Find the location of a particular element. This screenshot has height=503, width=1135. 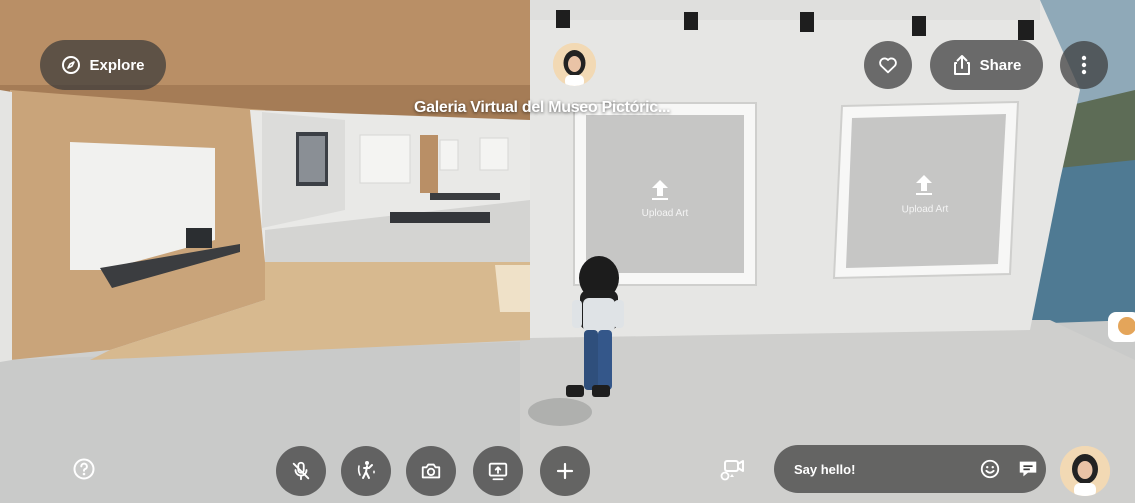

upload-art-label-1: Upload Art is located at coordinates (665, 213).